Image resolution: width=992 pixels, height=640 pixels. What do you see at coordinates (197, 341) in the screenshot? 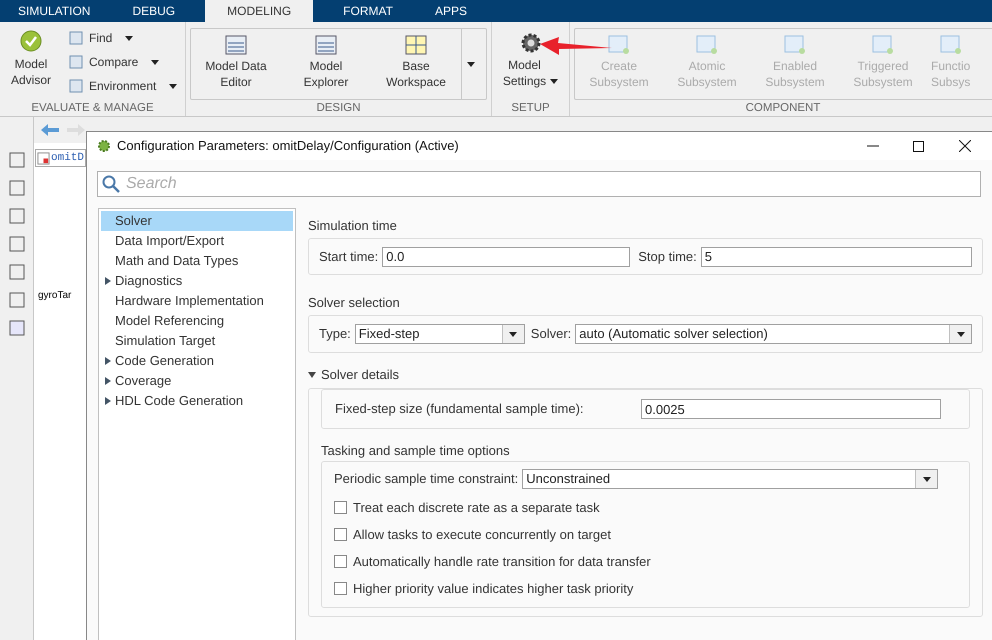
I see `tree-item: Simulation Target` at bounding box center [197, 341].